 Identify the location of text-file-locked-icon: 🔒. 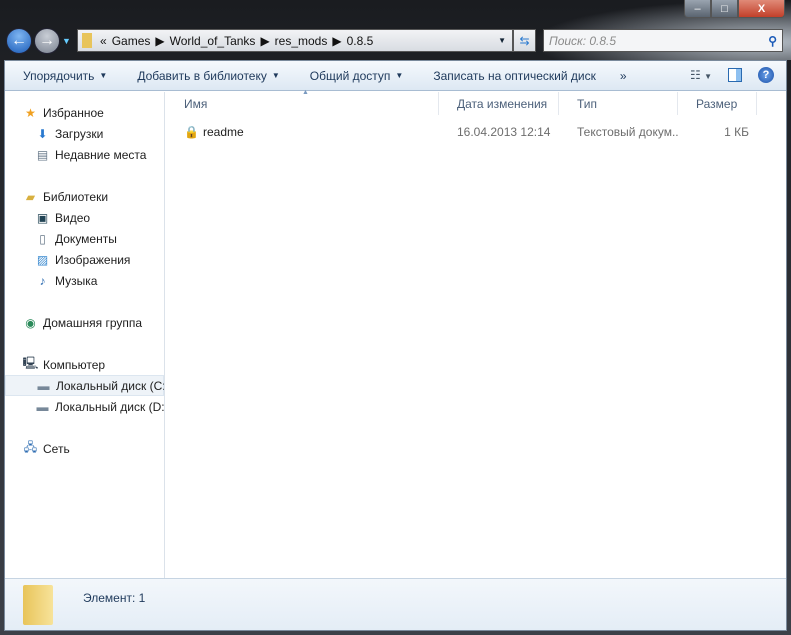
(191, 132).